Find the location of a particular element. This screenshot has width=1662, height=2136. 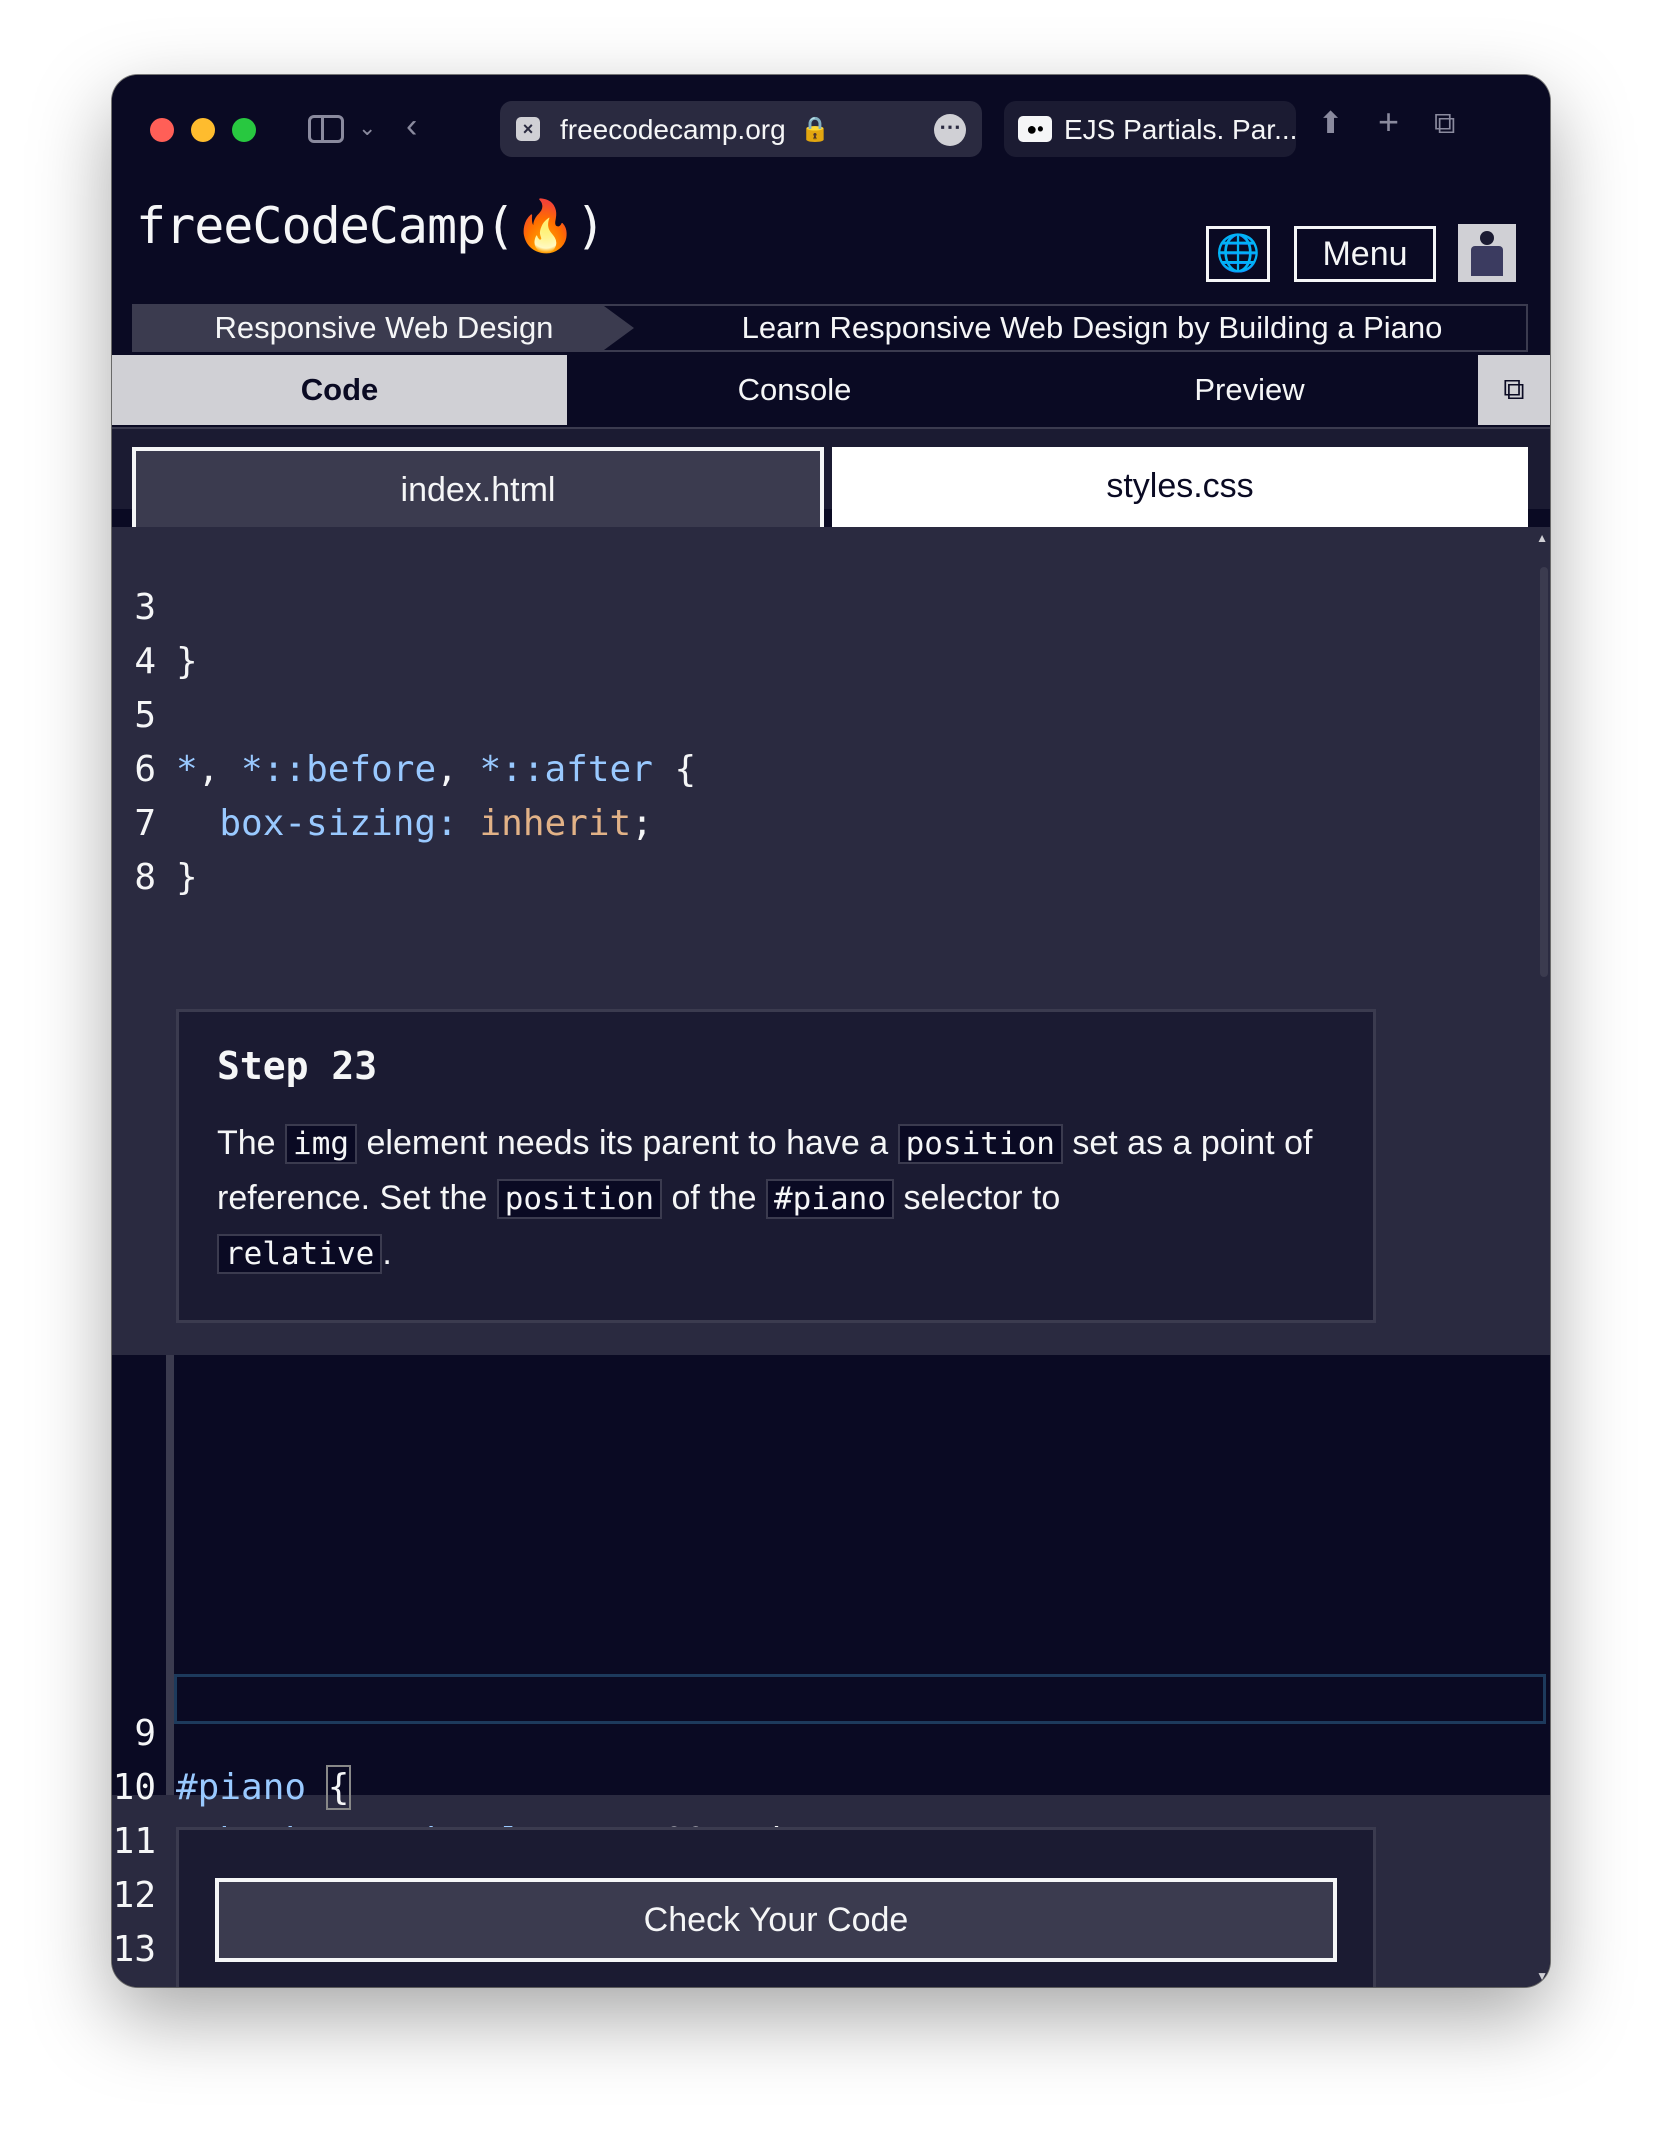

tab-code: Code is located at coordinates (339, 390).